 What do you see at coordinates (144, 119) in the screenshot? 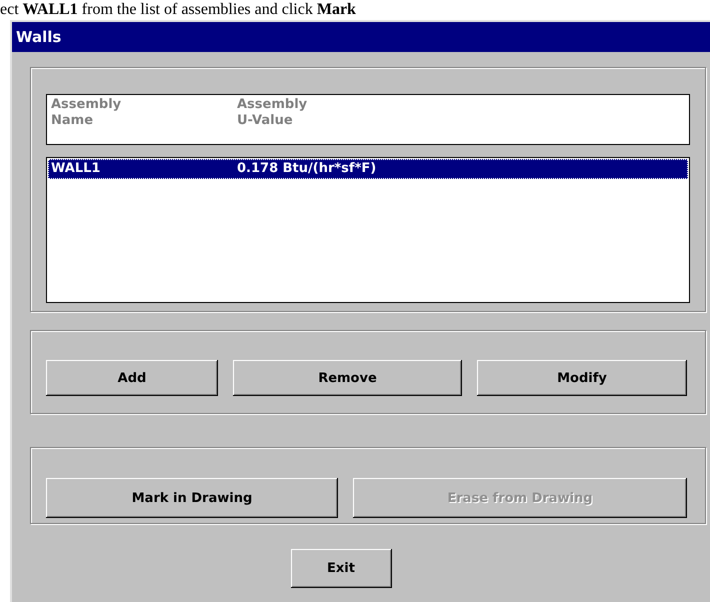
I see `column-header: Assembly Name` at bounding box center [144, 119].